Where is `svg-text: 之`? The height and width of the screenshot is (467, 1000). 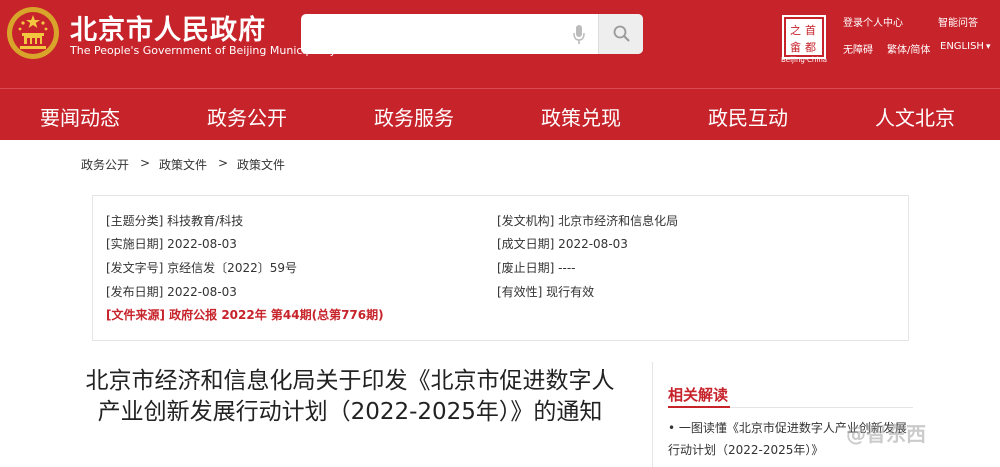 svg-text: 之 is located at coordinates (795, 30).